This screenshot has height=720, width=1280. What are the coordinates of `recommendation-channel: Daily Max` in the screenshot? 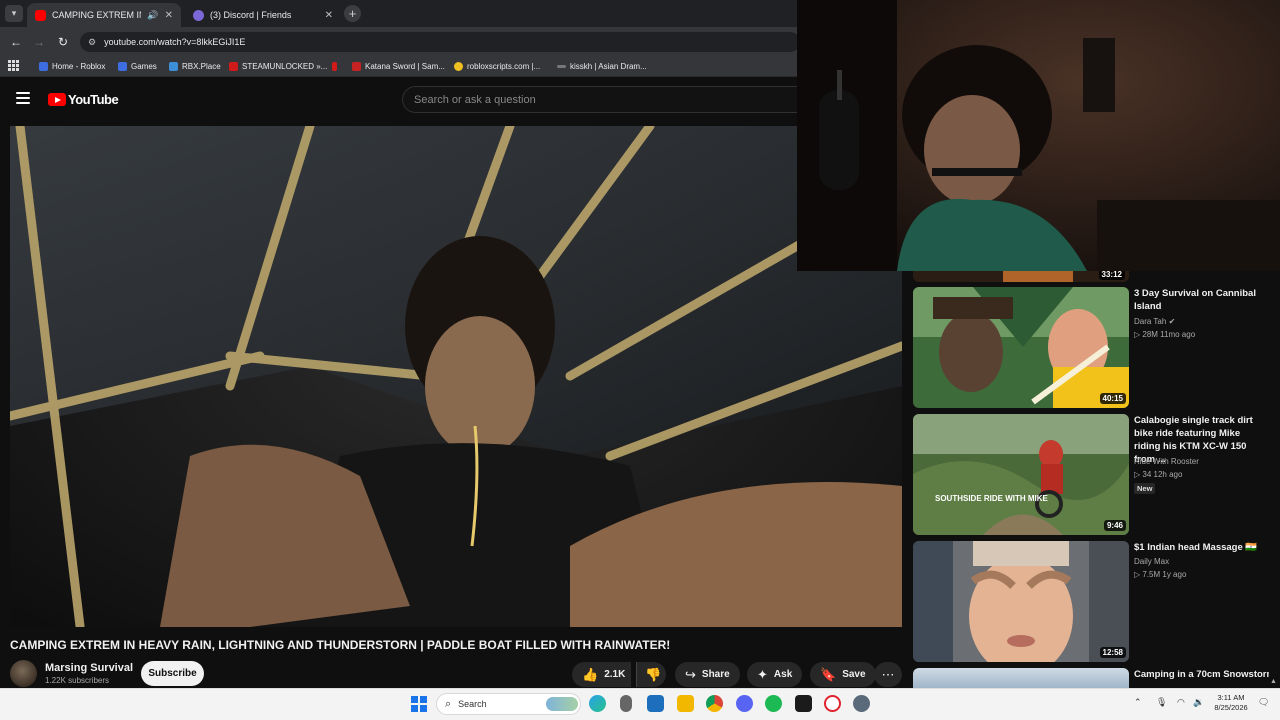 It's located at (1151, 561).